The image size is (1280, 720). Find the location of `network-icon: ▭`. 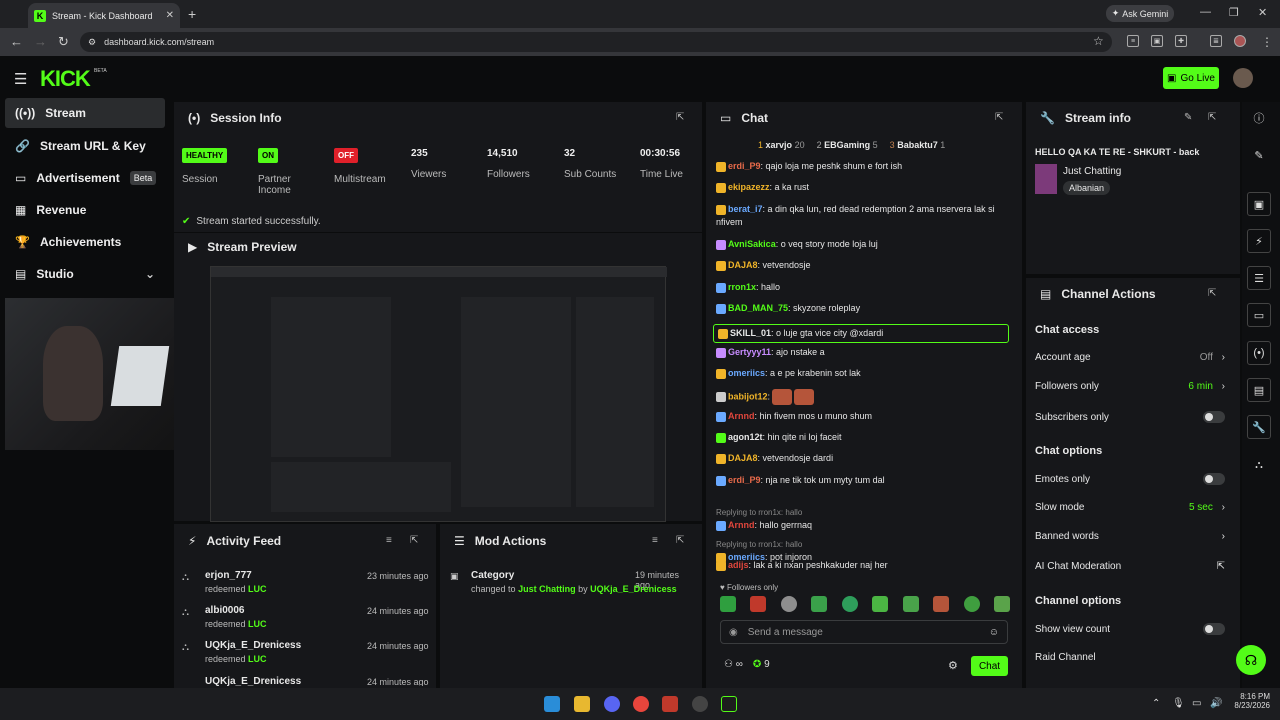

network-icon: ▭ is located at coordinates (1196, 703).